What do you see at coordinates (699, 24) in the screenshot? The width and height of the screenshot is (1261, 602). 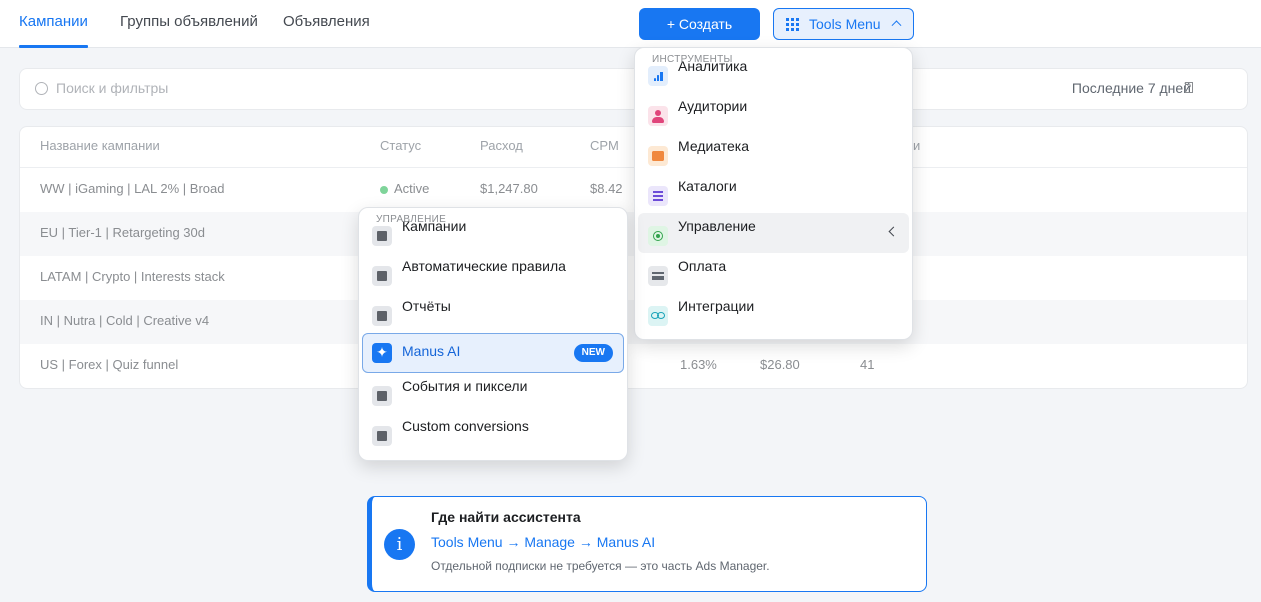 I see `create-button: + Создать` at bounding box center [699, 24].